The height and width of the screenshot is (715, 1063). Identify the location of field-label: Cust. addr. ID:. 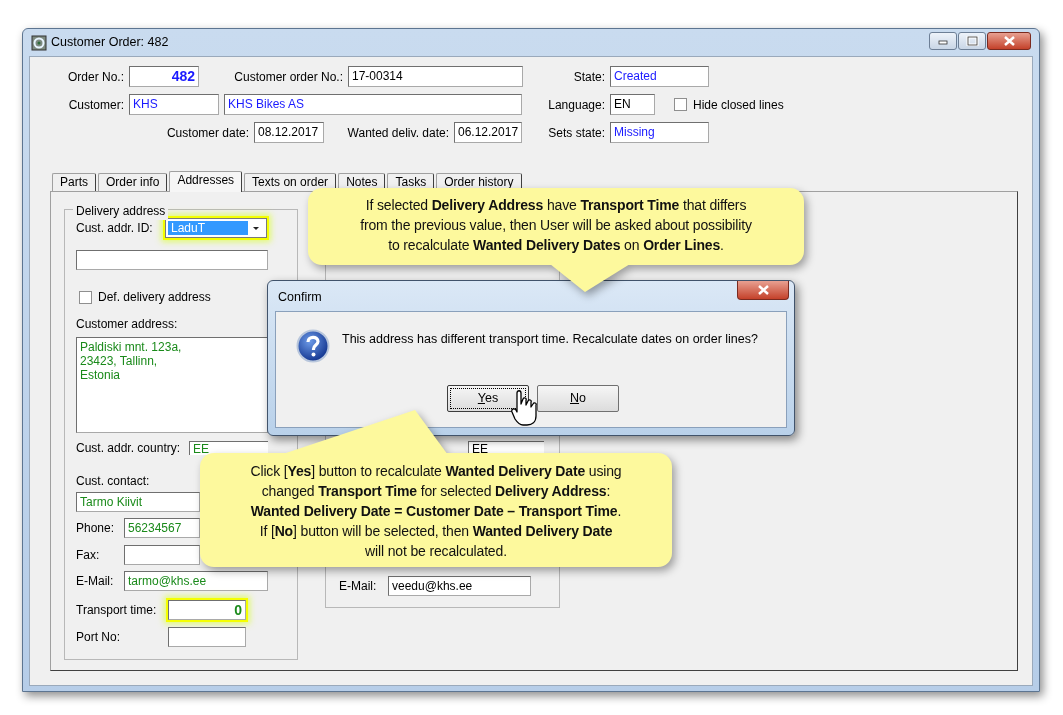
(115, 228).